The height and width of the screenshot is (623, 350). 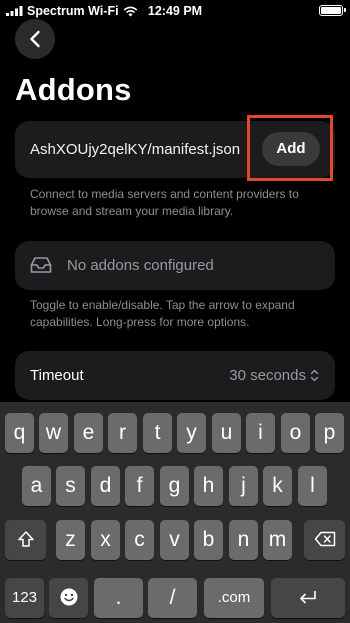 What do you see at coordinates (208, 540) in the screenshot?
I see `key-b: b` at bounding box center [208, 540].